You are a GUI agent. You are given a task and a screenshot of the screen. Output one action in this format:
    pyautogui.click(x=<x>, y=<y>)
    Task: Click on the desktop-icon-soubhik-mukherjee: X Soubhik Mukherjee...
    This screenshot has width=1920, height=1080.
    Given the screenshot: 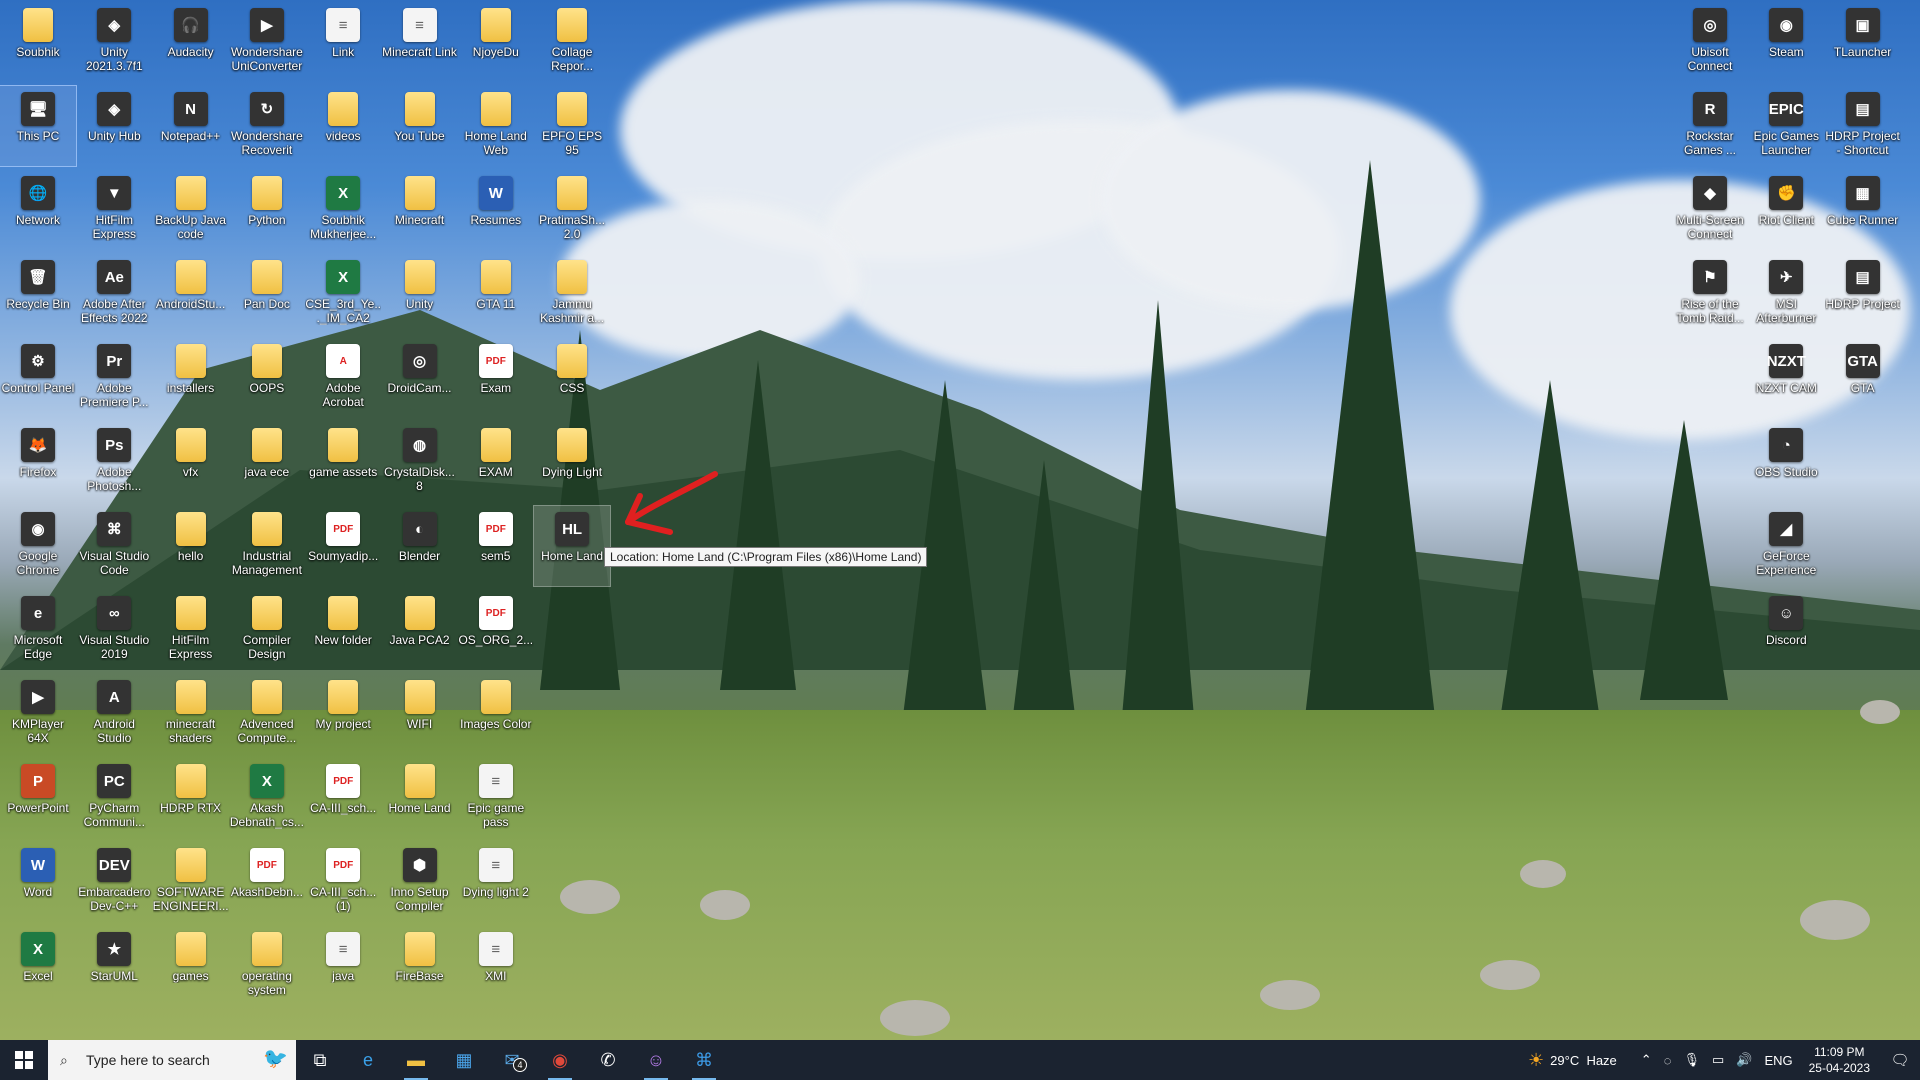 What is the action you would take?
    pyautogui.click(x=343, y=210)
    